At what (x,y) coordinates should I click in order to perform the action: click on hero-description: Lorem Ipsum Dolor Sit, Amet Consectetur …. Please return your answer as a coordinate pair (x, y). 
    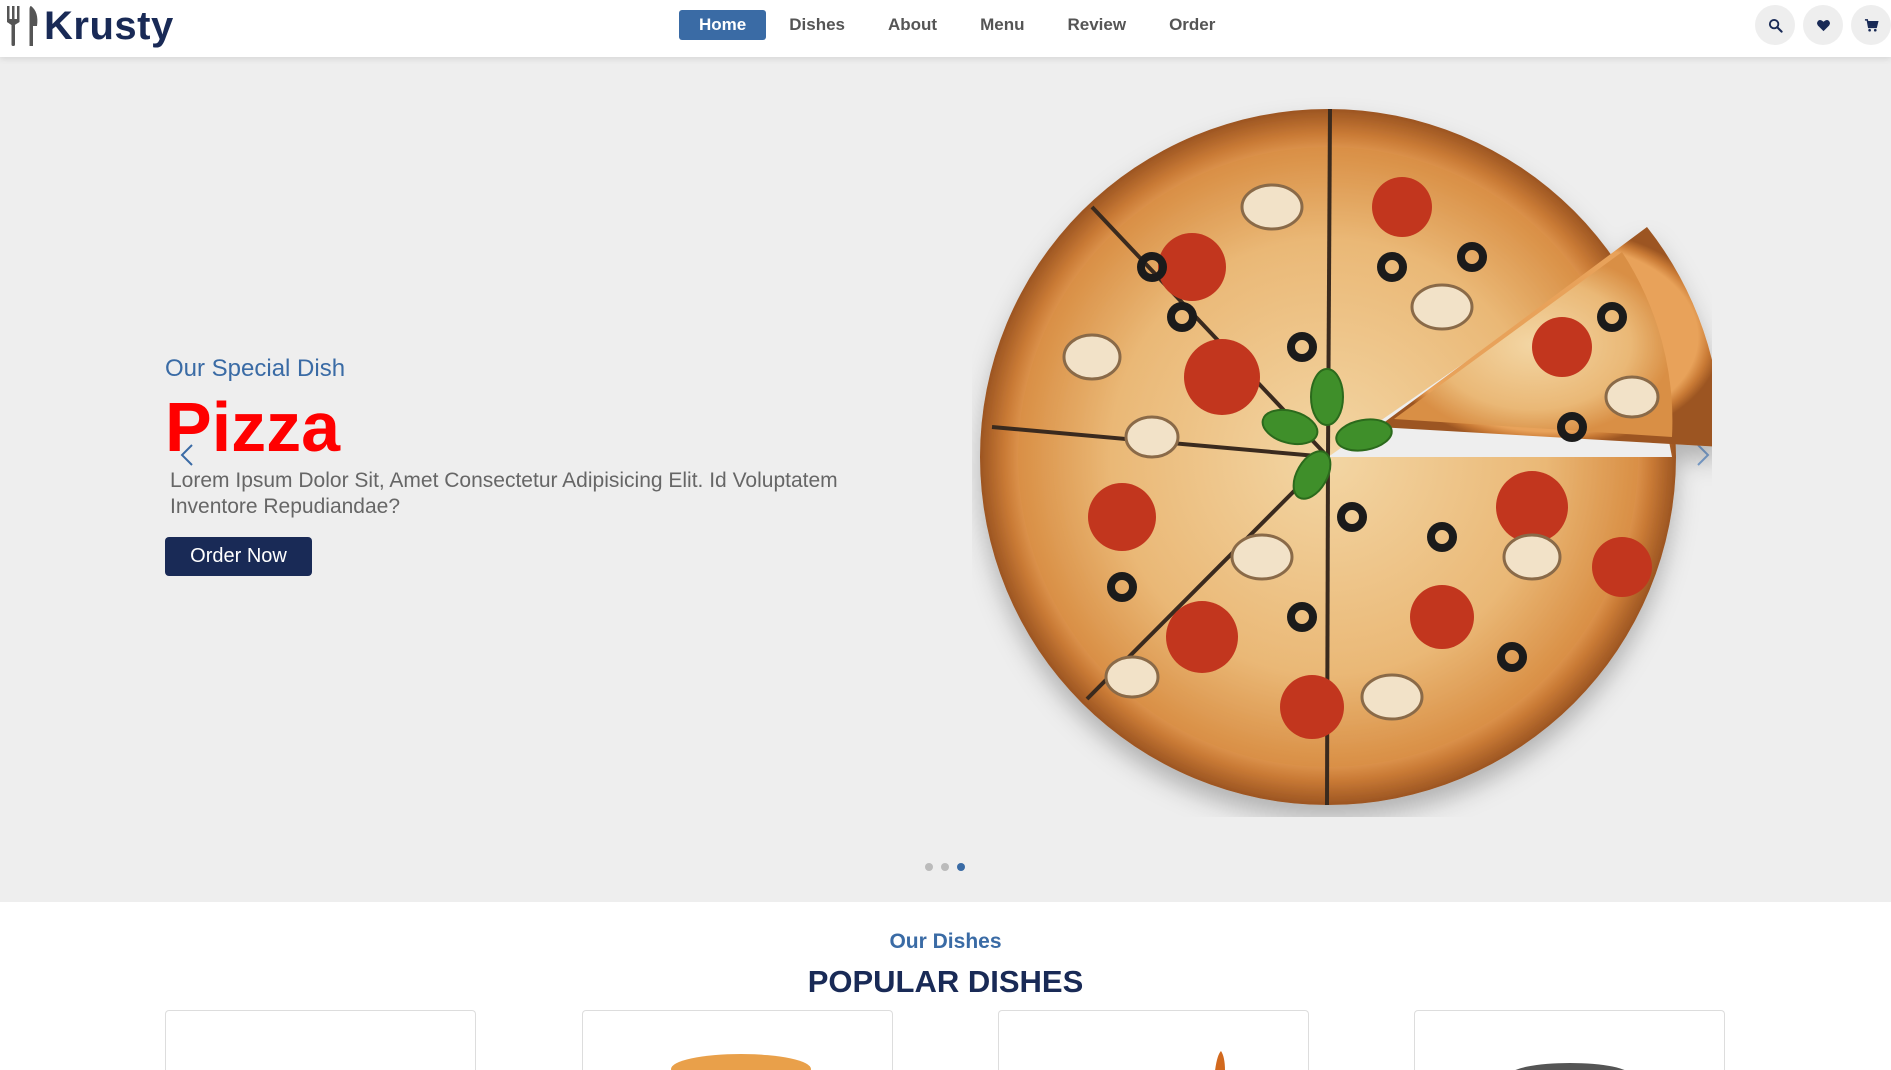
    Looking at the image, I should click on (504, 494).